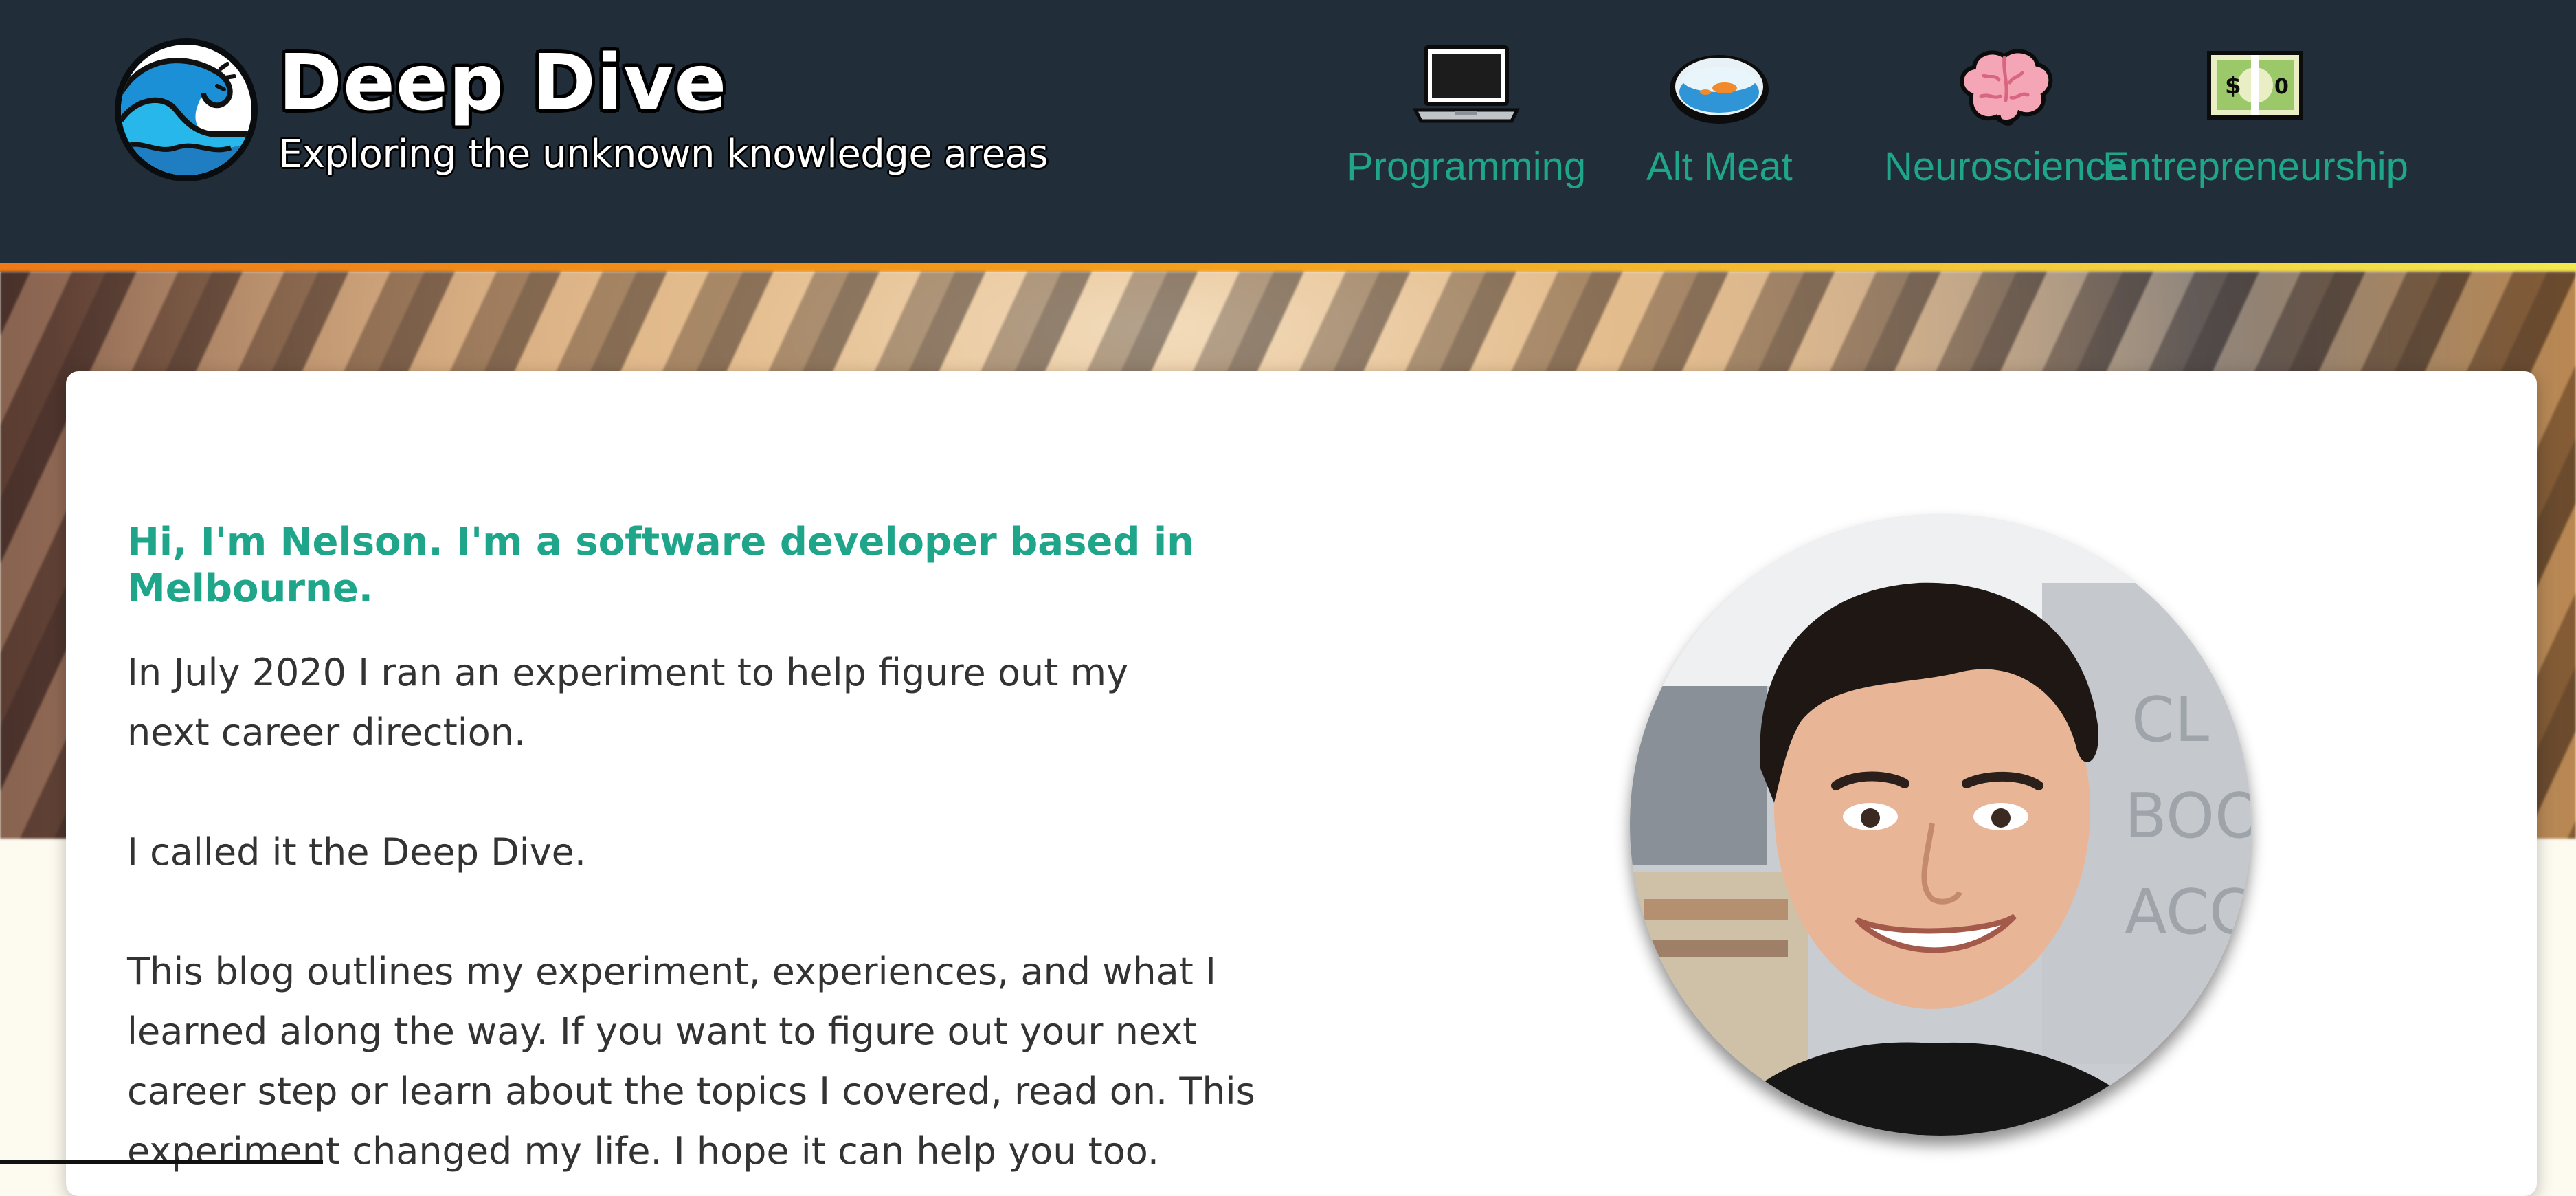 The width and height of the screenshot is (2576, 1196). I want to click on nav-item-neuroscience: Neuroscience, so click(2006, 123).